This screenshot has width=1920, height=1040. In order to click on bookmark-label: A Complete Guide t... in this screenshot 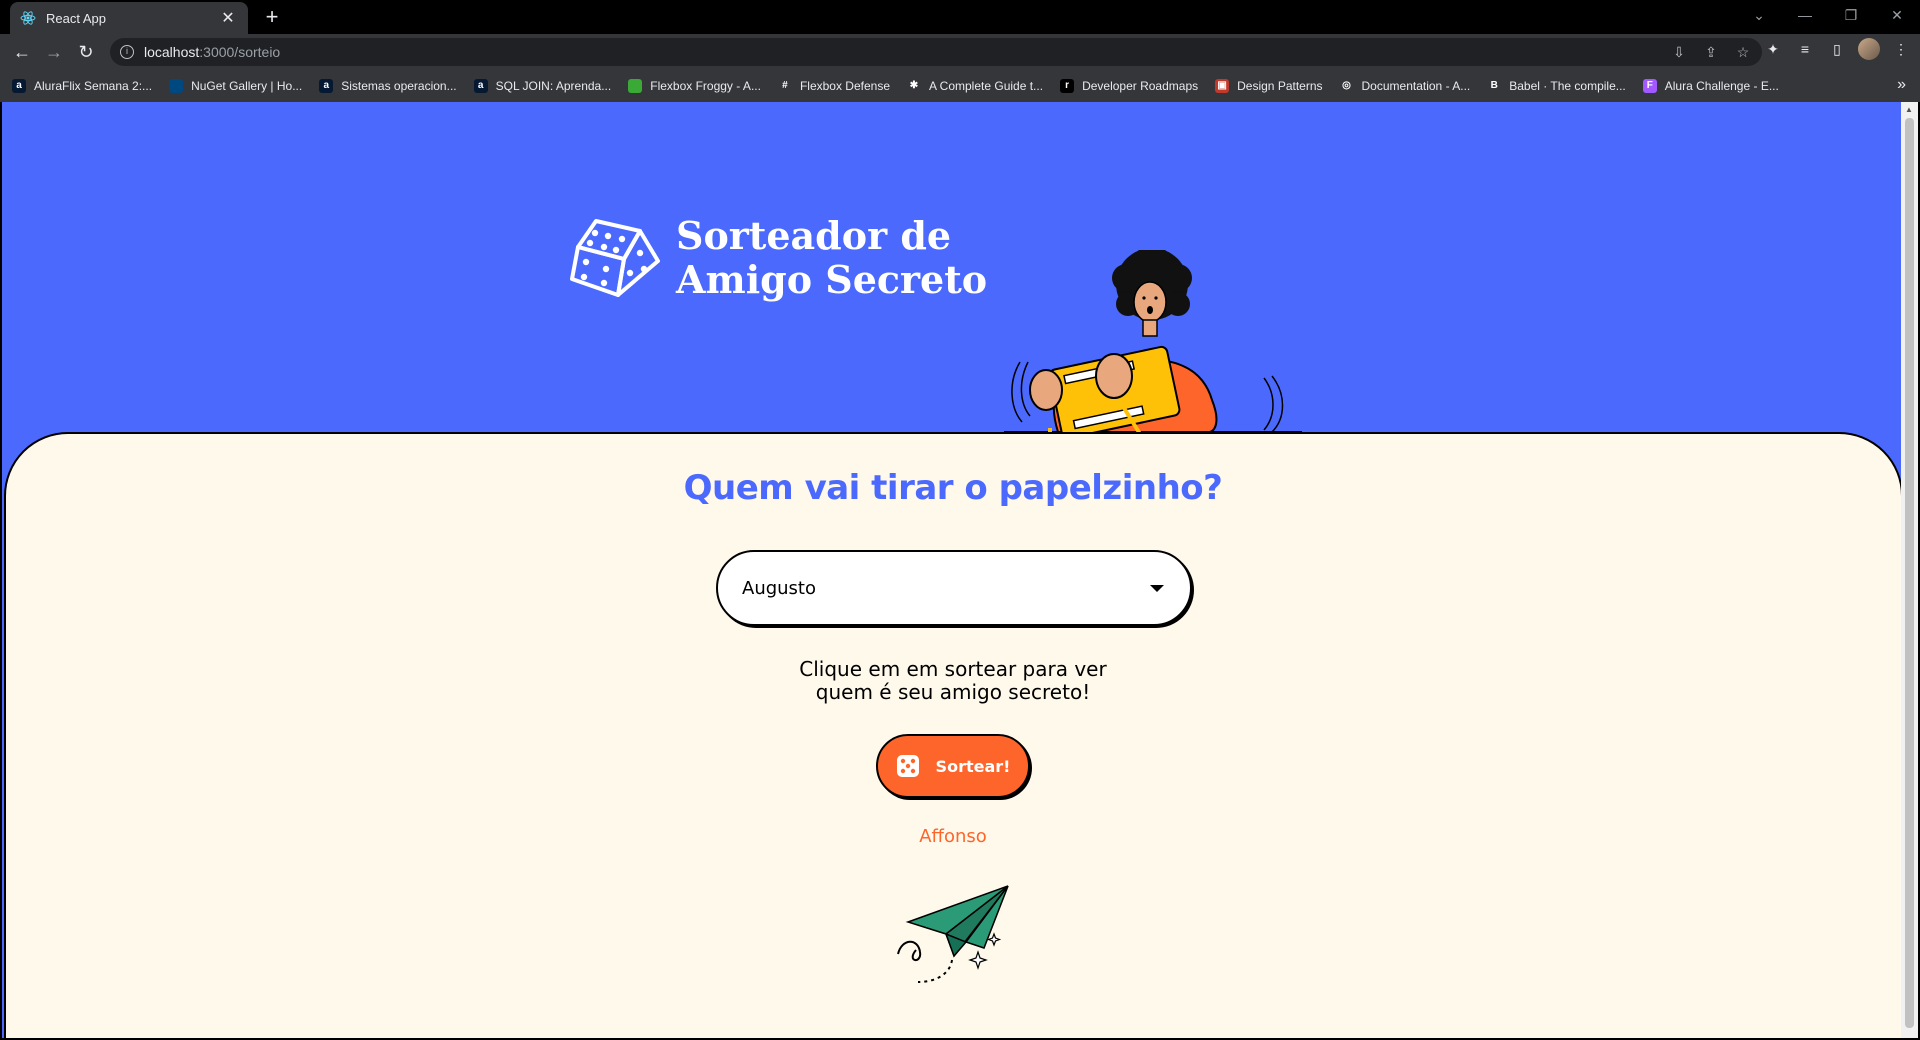, I will do `click(986, 86)`.